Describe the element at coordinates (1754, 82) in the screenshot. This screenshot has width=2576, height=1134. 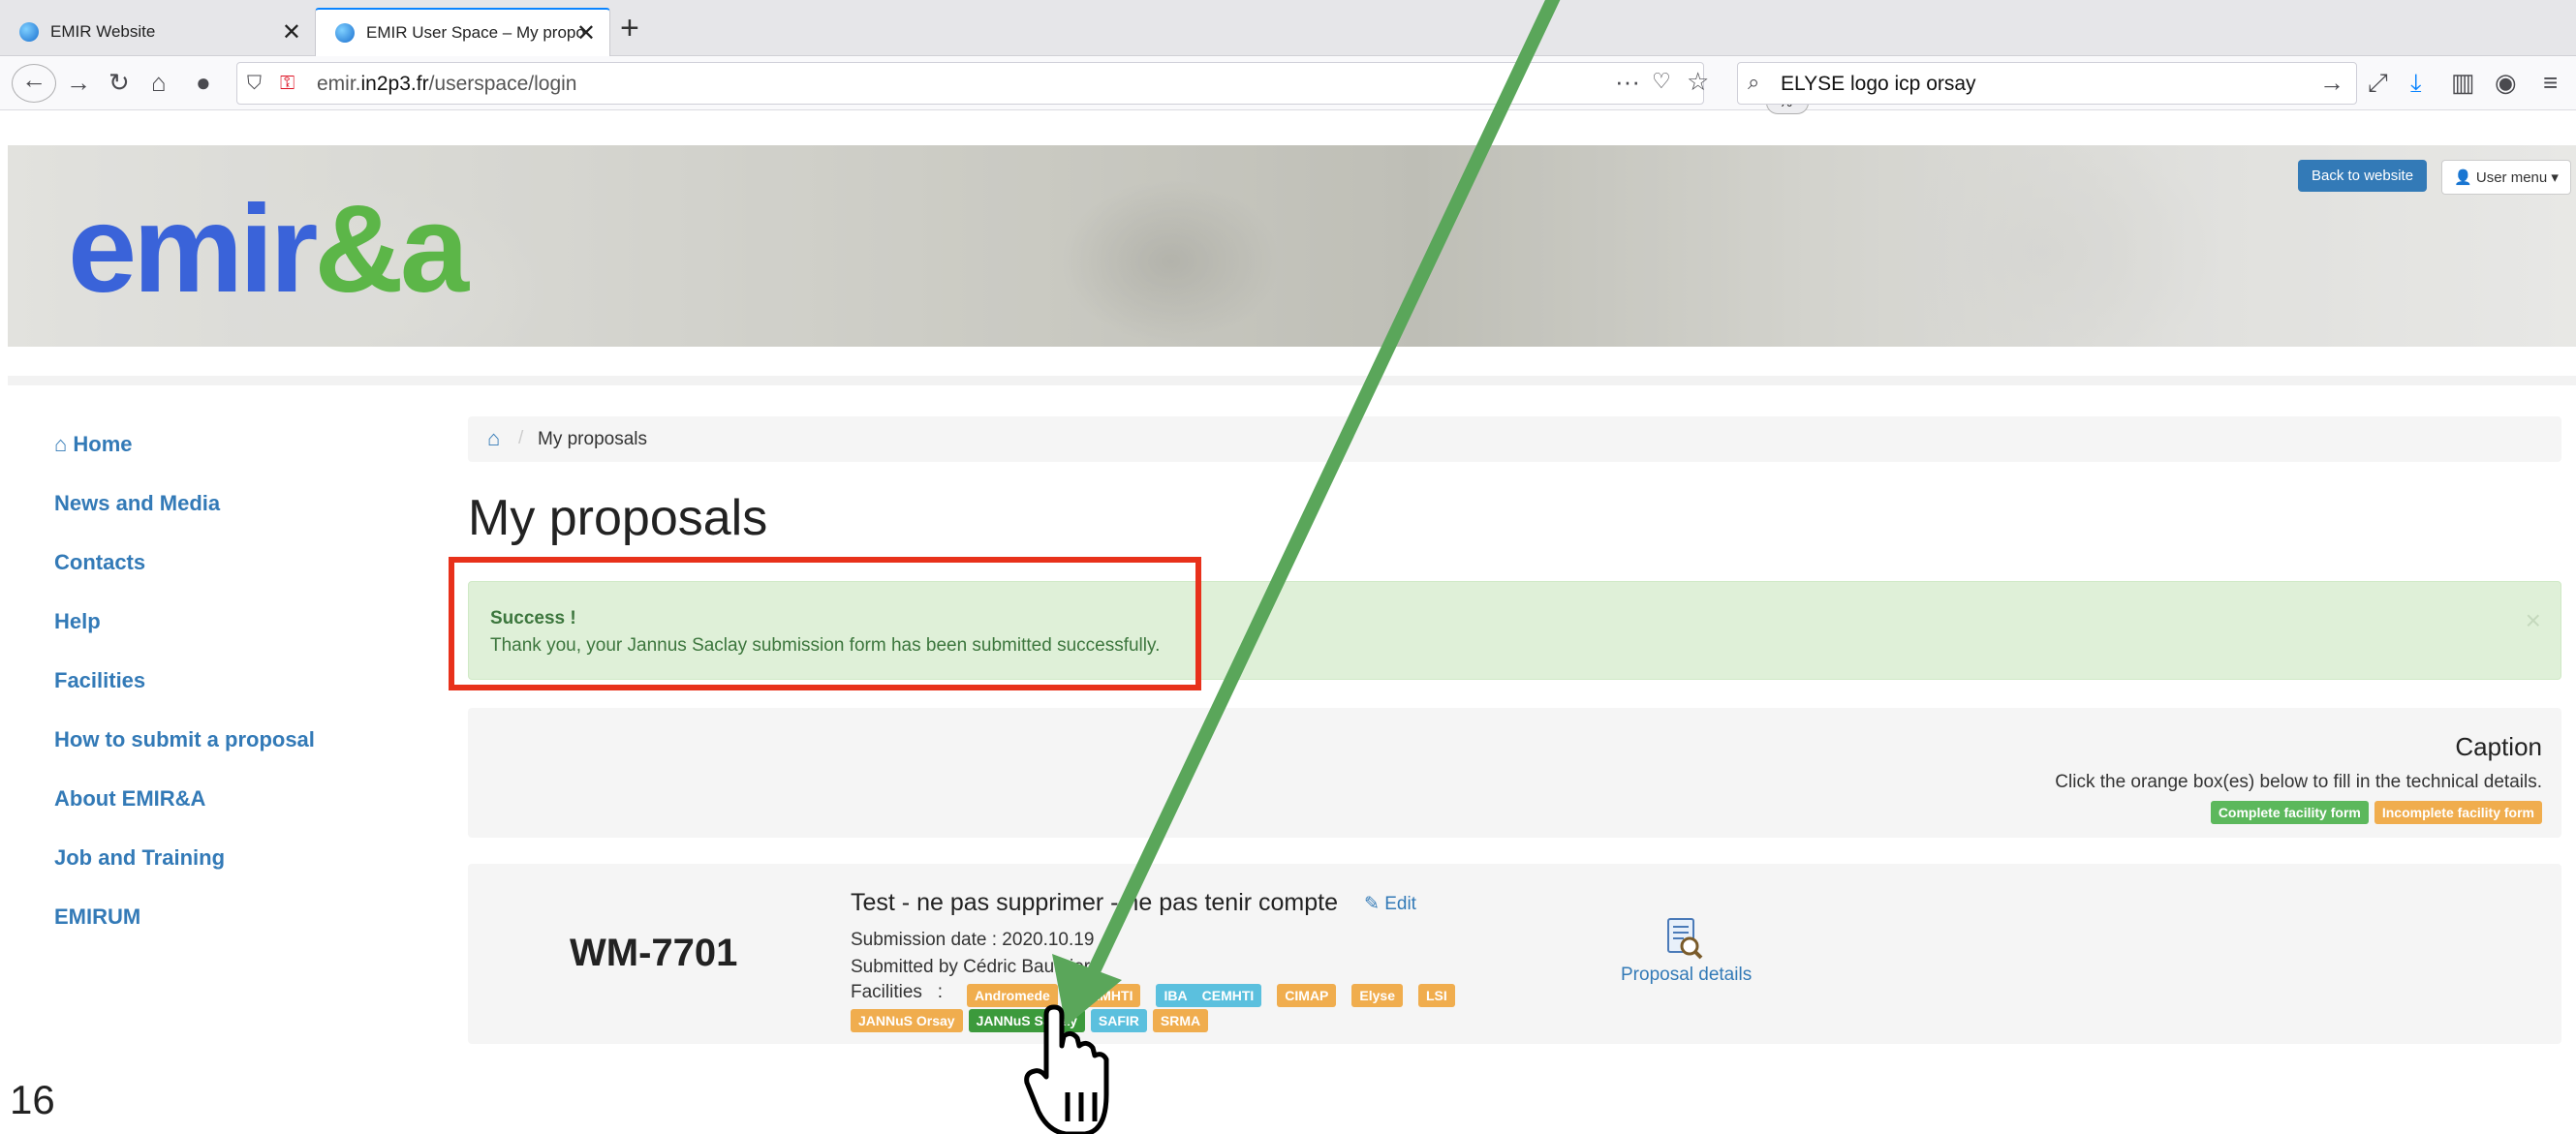
I see `search-icon: ⌕` at that location.